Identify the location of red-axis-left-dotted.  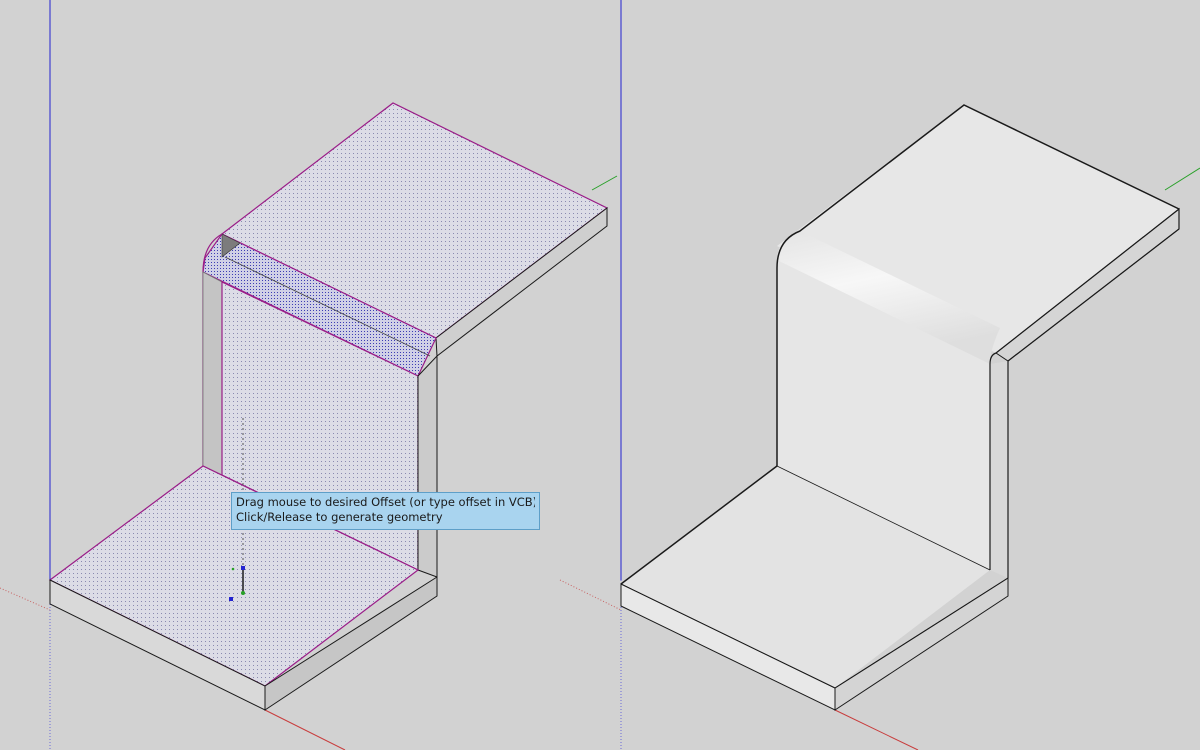
(25, 599).